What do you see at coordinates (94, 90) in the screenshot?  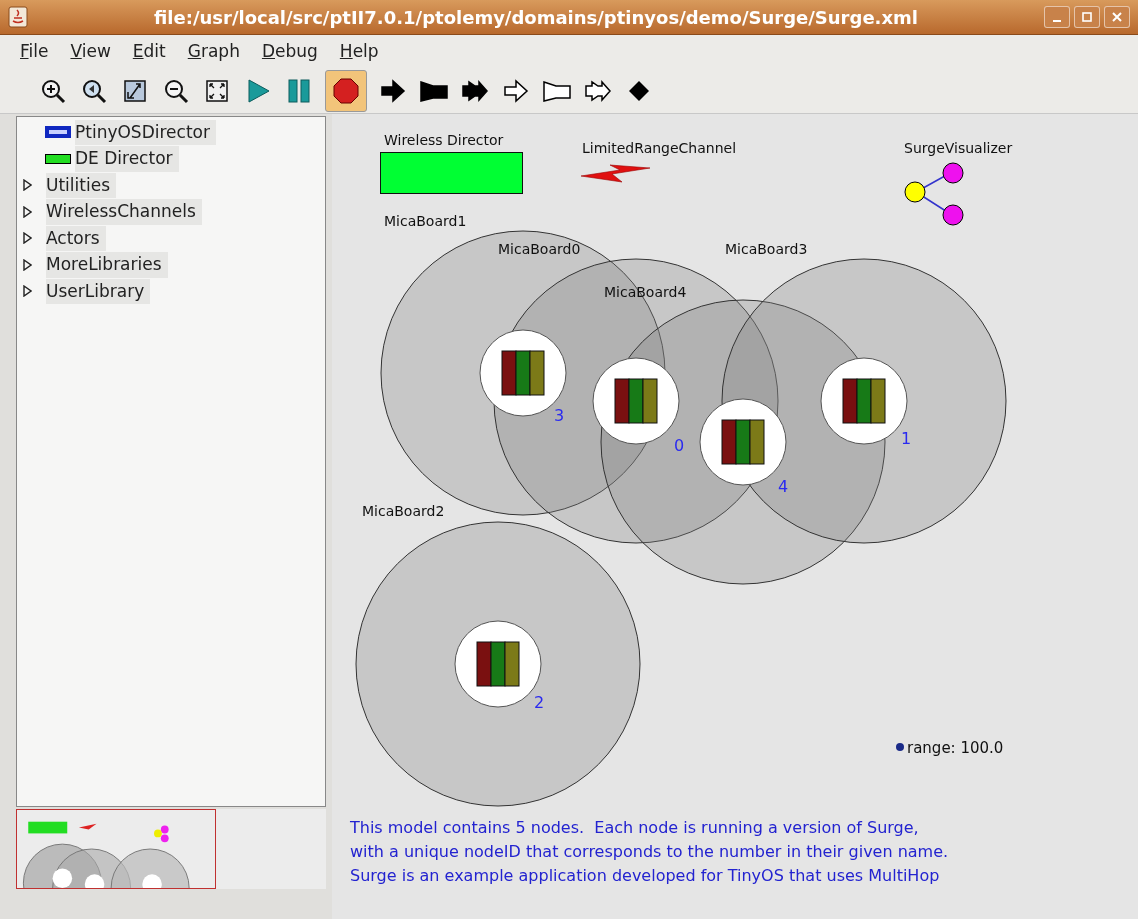 I see `zoom-reset-icon` at bounding box center [94, 90].